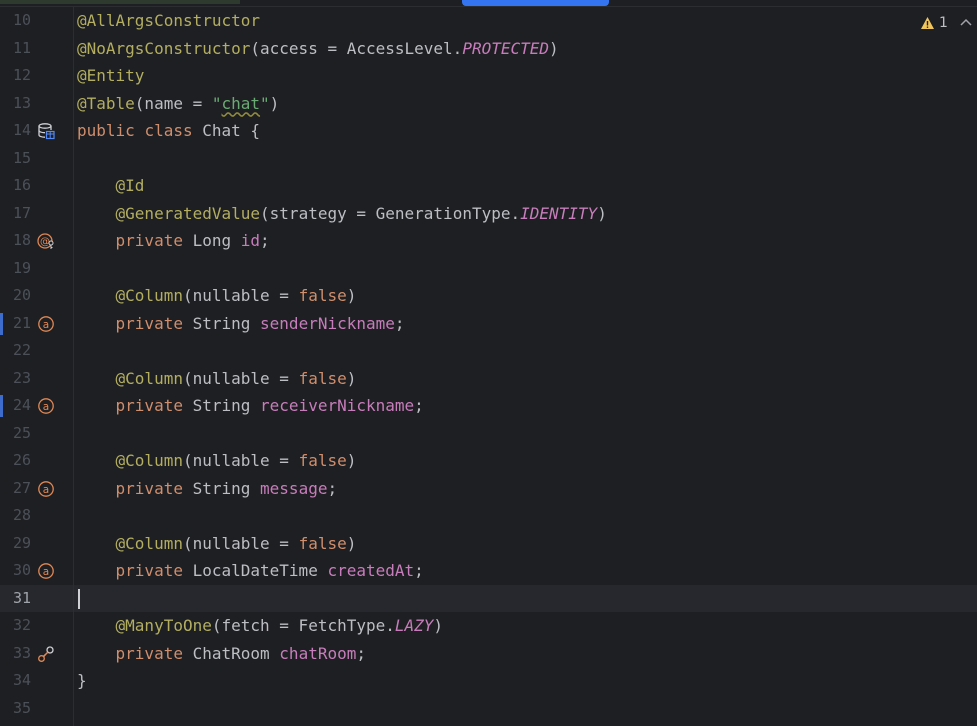  Describe the element at coordinates (15, 544) in the screenshot. I see `line-number: 29` at that location.